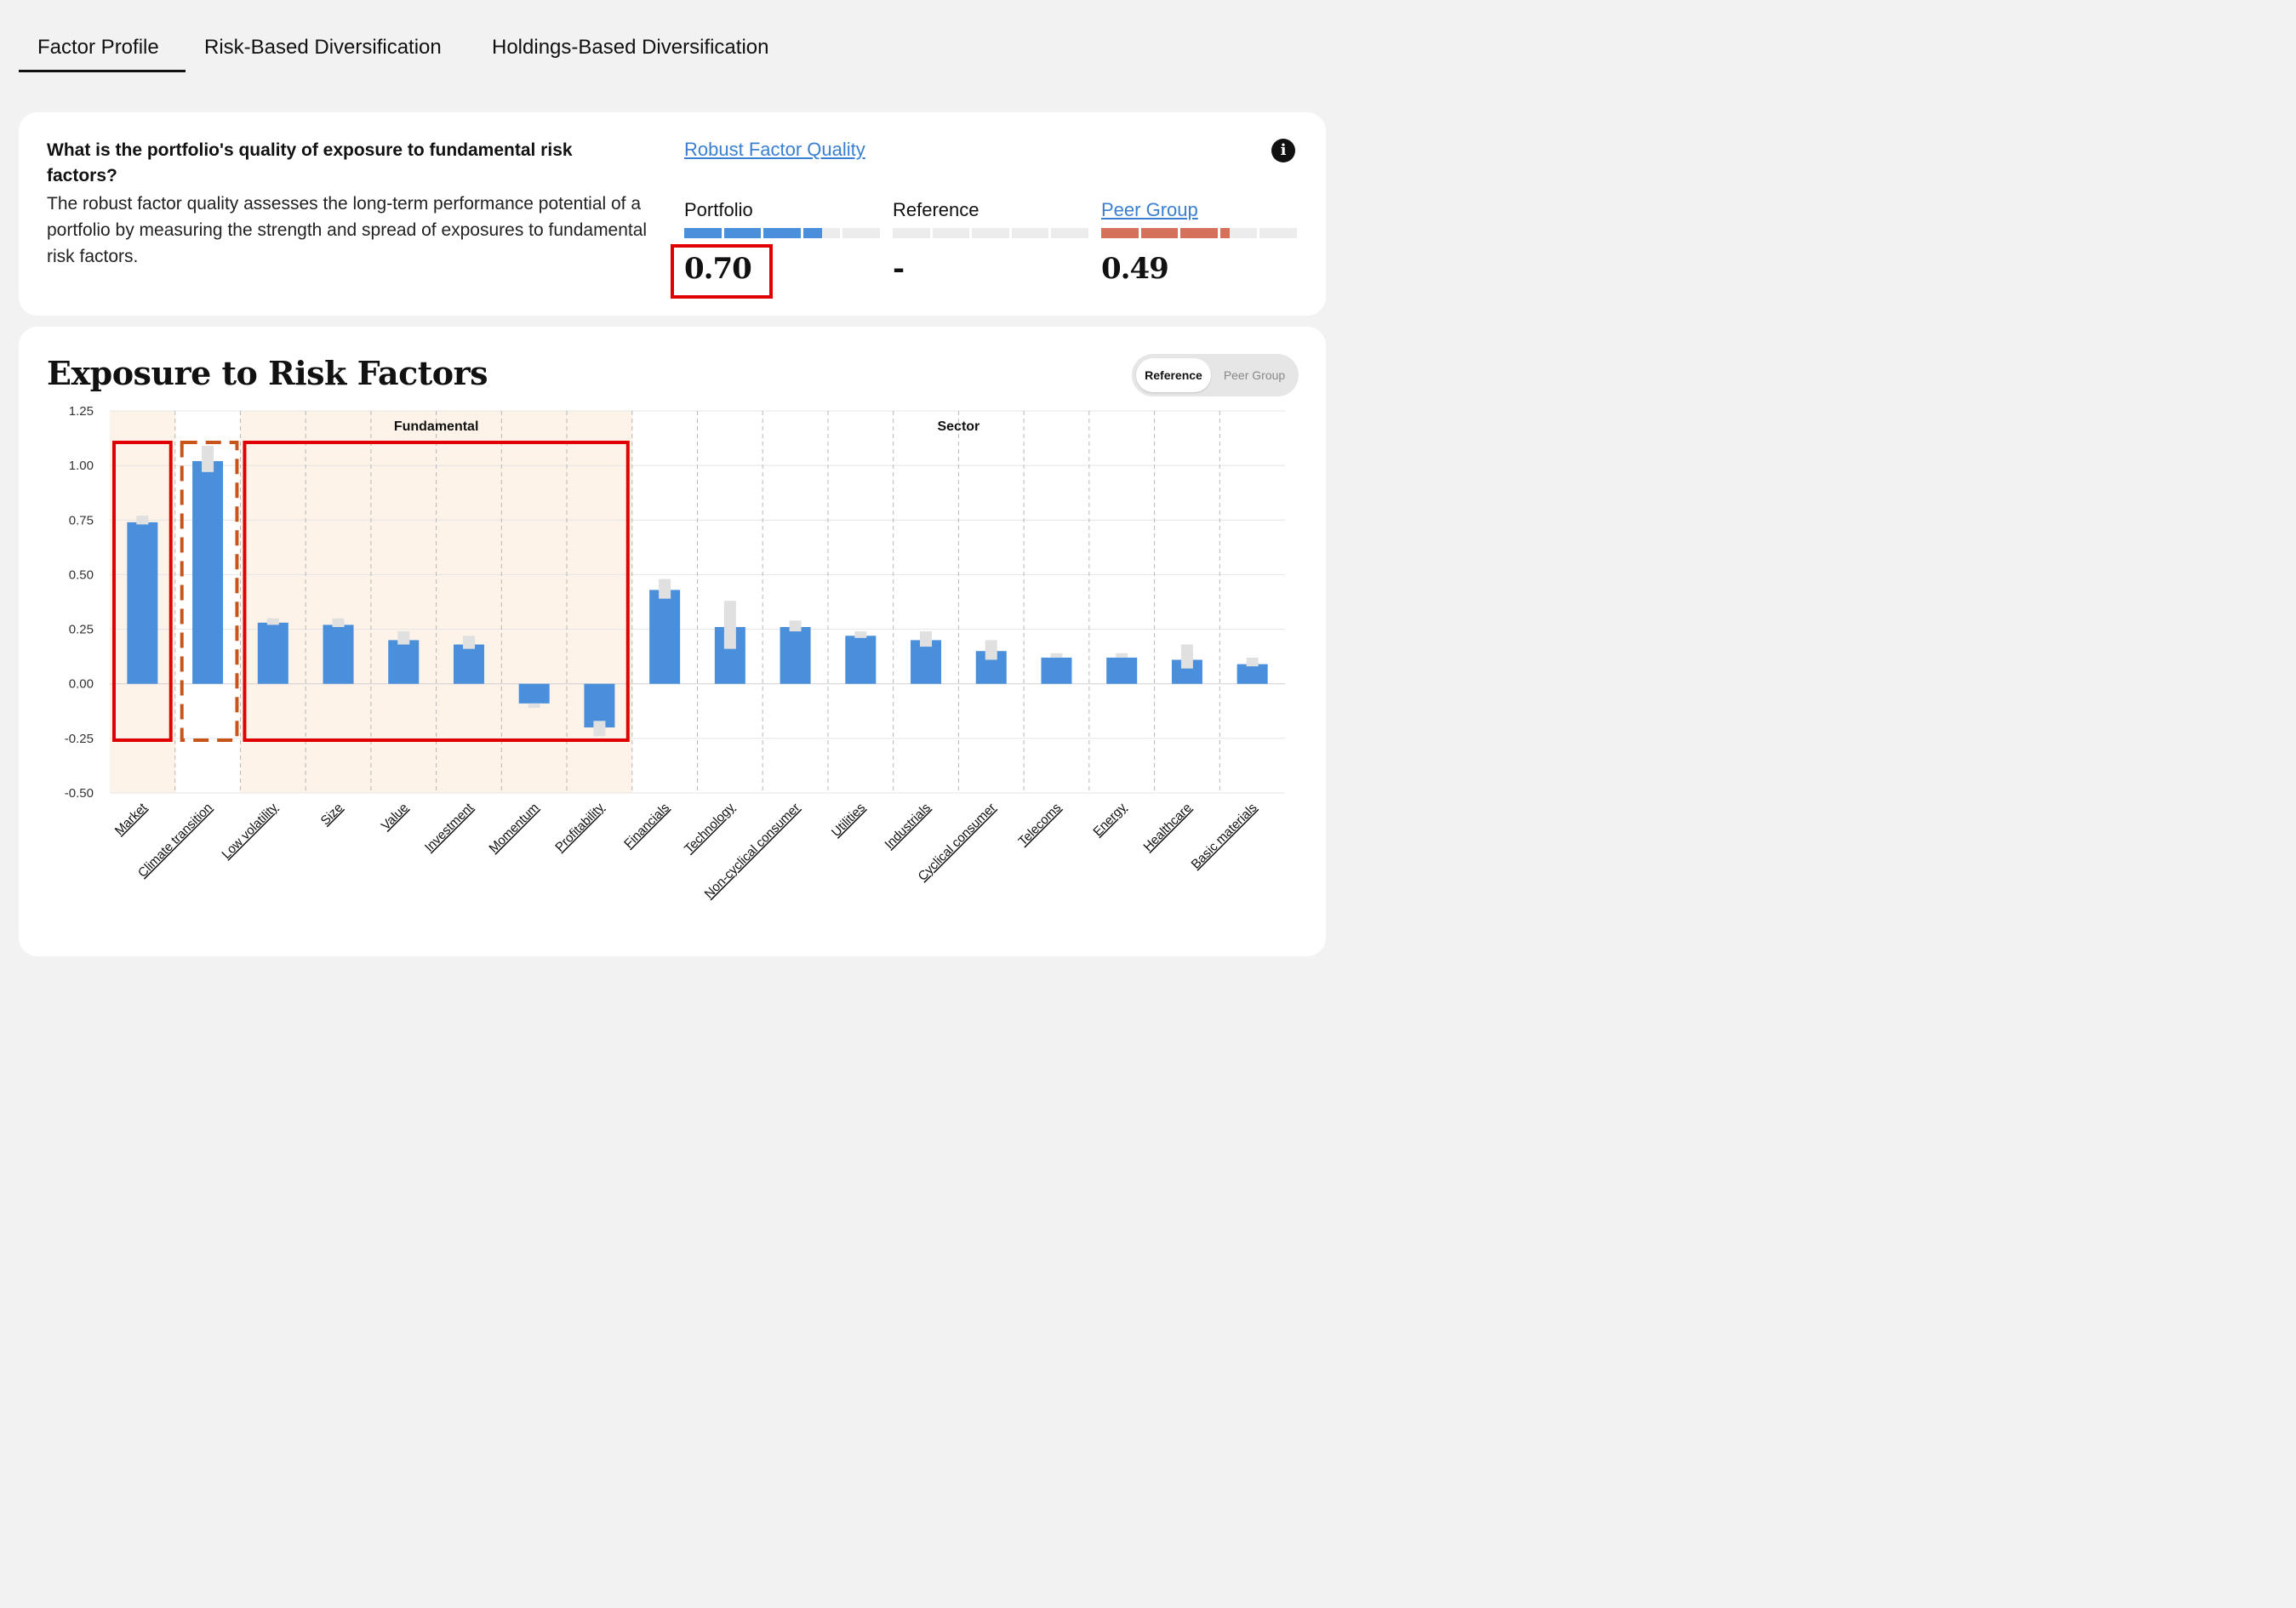  Describe the element at coordinates (80, 793) in the screenshot. I see `y-tick-label: -0.50` at that location.